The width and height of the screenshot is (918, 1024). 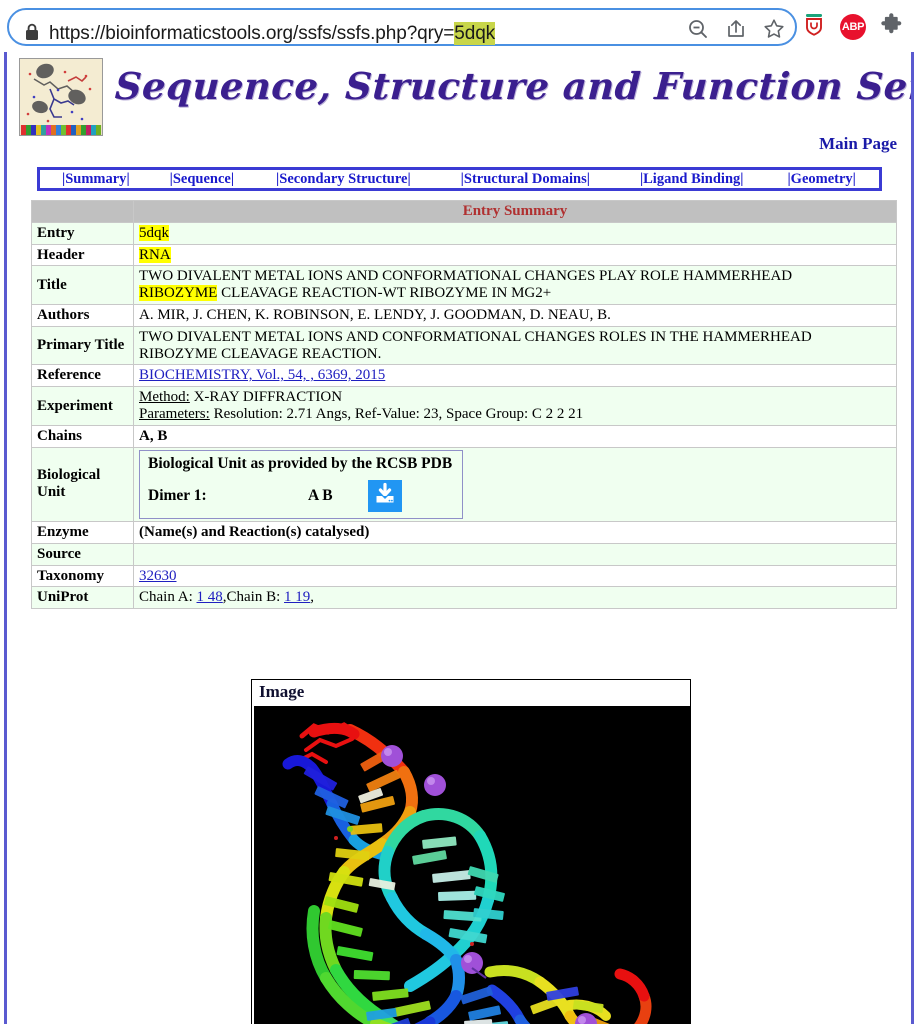 What do you see at coordinates (82, 554) in the screenshot?
I see `row-label-source: Source` at bounding box center [82, 554].